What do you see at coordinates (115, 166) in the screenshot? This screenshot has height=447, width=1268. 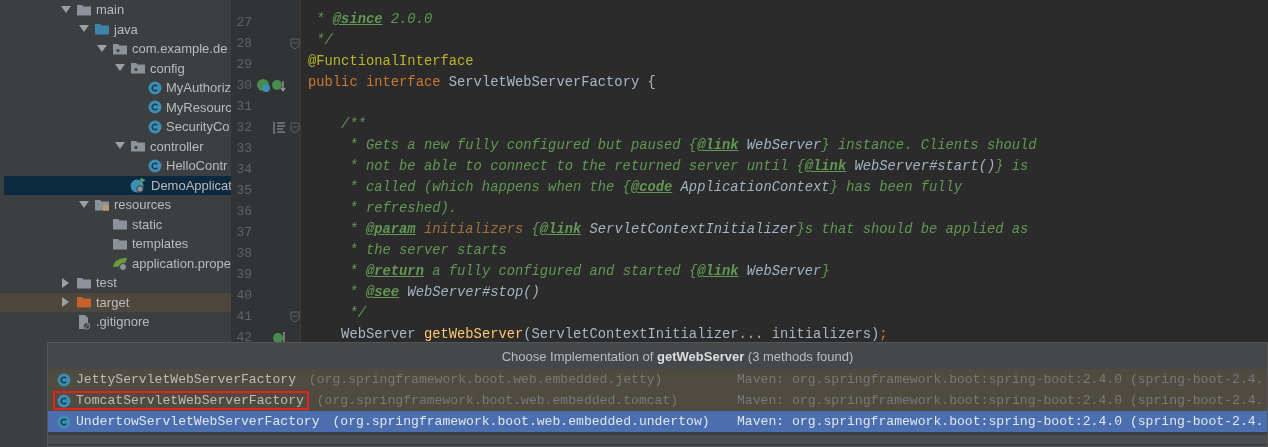 I see `tree-item: HelloContr` at bounding box center [115, 166].